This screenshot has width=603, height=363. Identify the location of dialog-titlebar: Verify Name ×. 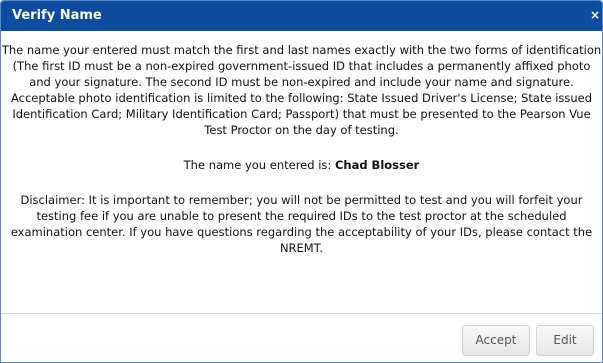
(301, 16).